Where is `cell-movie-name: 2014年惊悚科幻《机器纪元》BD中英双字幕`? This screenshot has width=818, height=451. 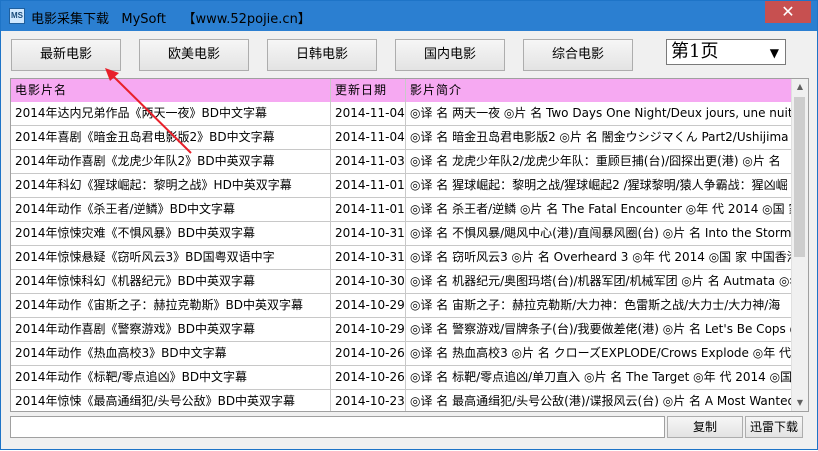 cell-movie-name: 2014年惊悚科幻《机器纪元》BD中英双字幕 is located at coordinates (171, 282).